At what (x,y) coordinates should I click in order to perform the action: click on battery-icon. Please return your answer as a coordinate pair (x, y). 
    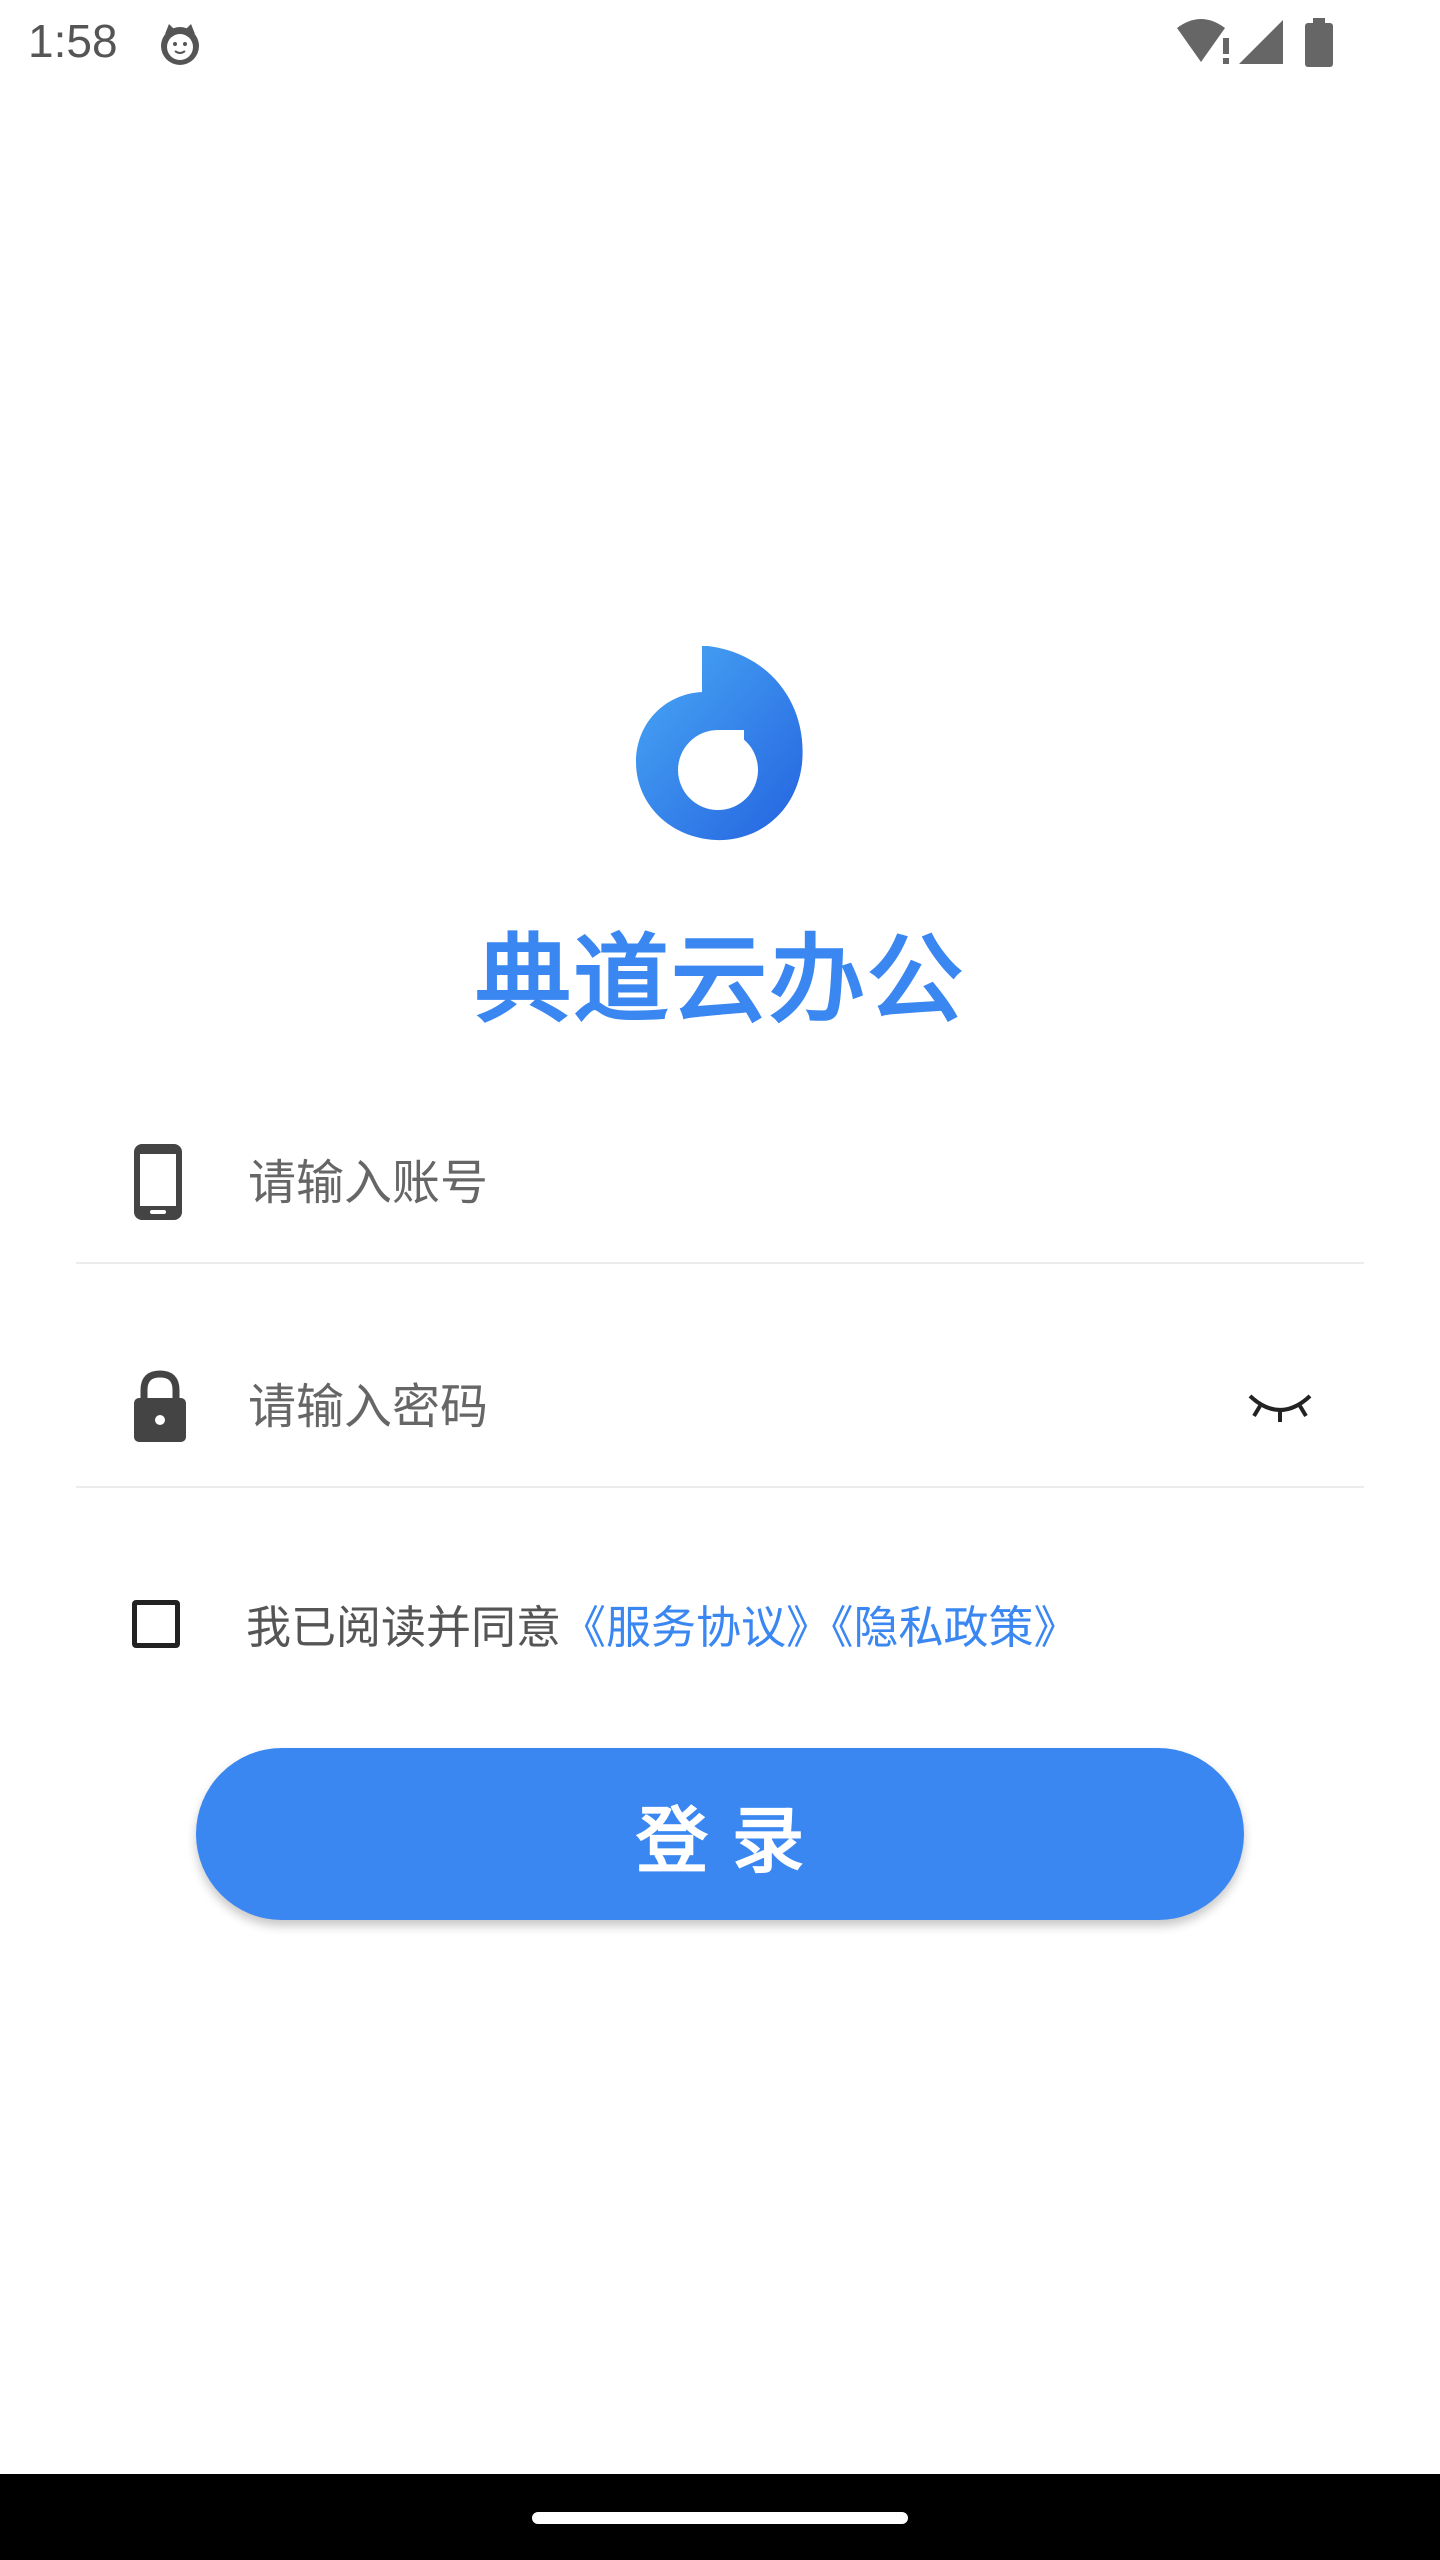
    Looking at the image, I should click on (1319, 42).